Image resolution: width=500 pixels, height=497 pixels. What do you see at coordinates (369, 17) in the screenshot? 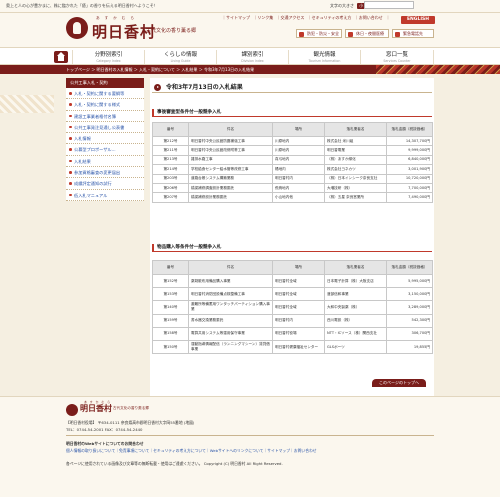
I see `util-link-contact: ｜お問い合わせ` at bounding box center [369, 17].